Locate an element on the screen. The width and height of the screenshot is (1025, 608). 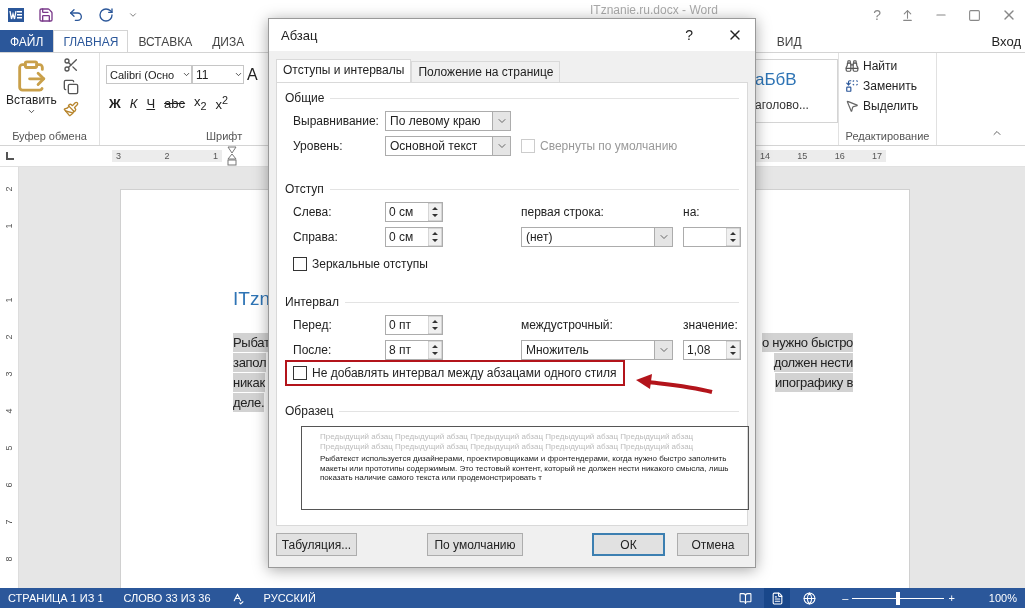
font-name-field: Calibri (Осно is located at coordinates (149, 74).